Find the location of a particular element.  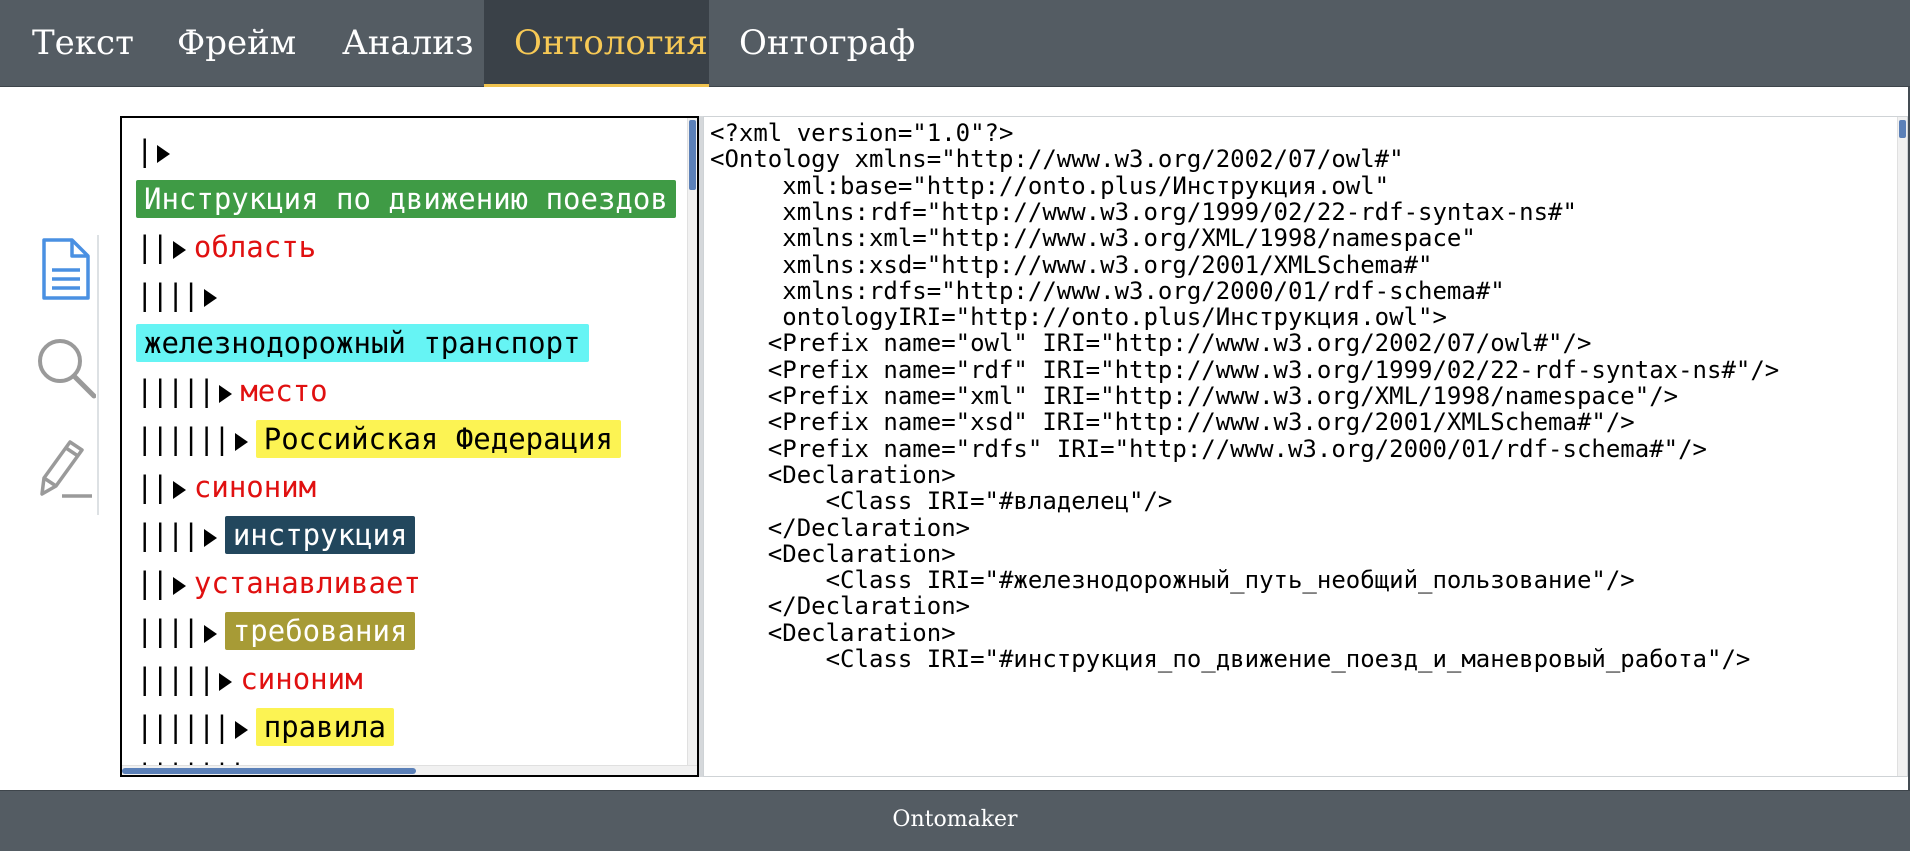

tree-relation-label: место is located at coordinates (283, 391).